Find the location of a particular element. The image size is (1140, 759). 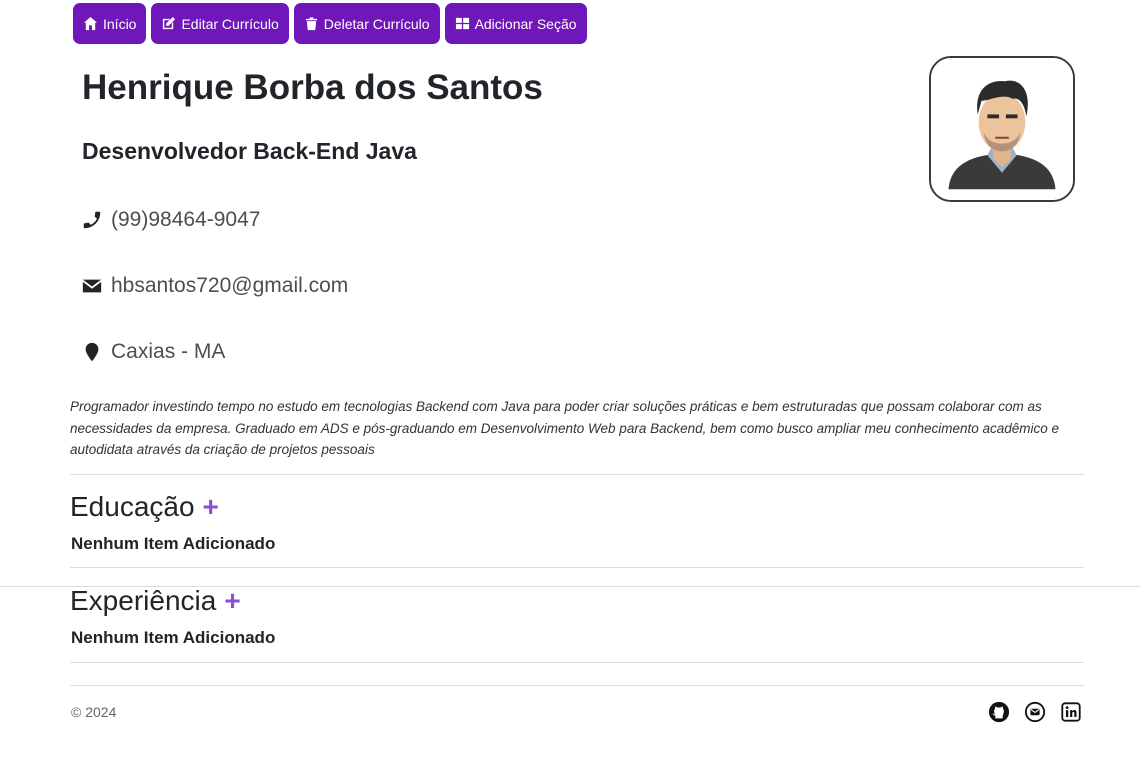

delete-resume-label: Deletar Currículo is located at coordinates (376, 23).